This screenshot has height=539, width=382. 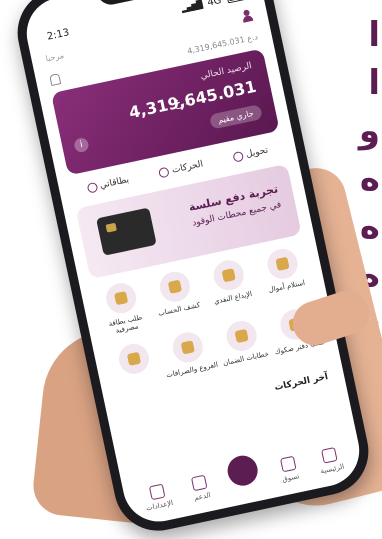 I want to click on service-receive-money: استلام أموال, so click(x=284, y=274).